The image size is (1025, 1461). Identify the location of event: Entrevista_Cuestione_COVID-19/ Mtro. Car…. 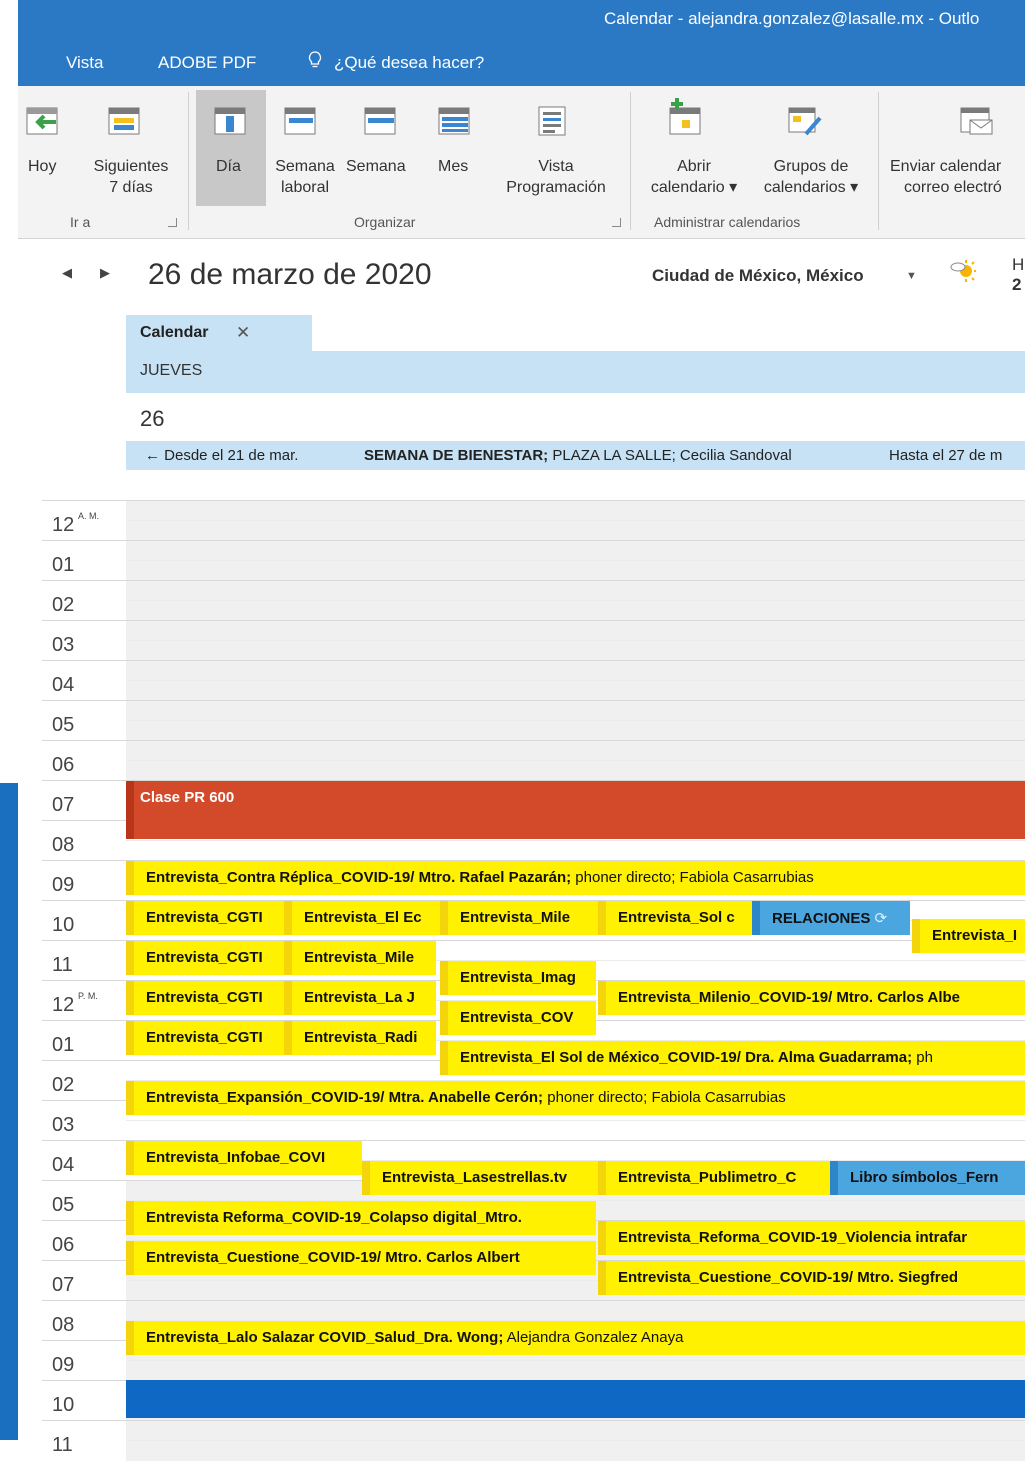
(361, 1258).